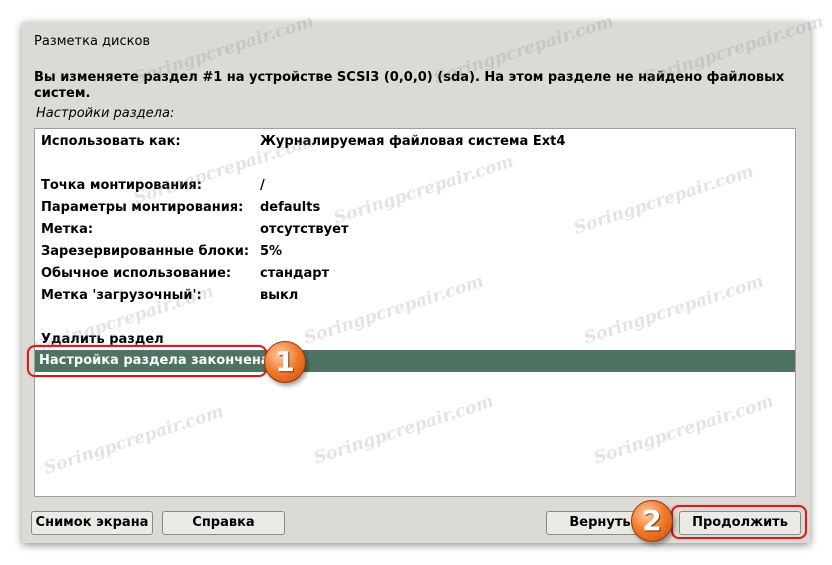  I want to click on settings-subtitle: Настройки раздела:, so click(105, 113).